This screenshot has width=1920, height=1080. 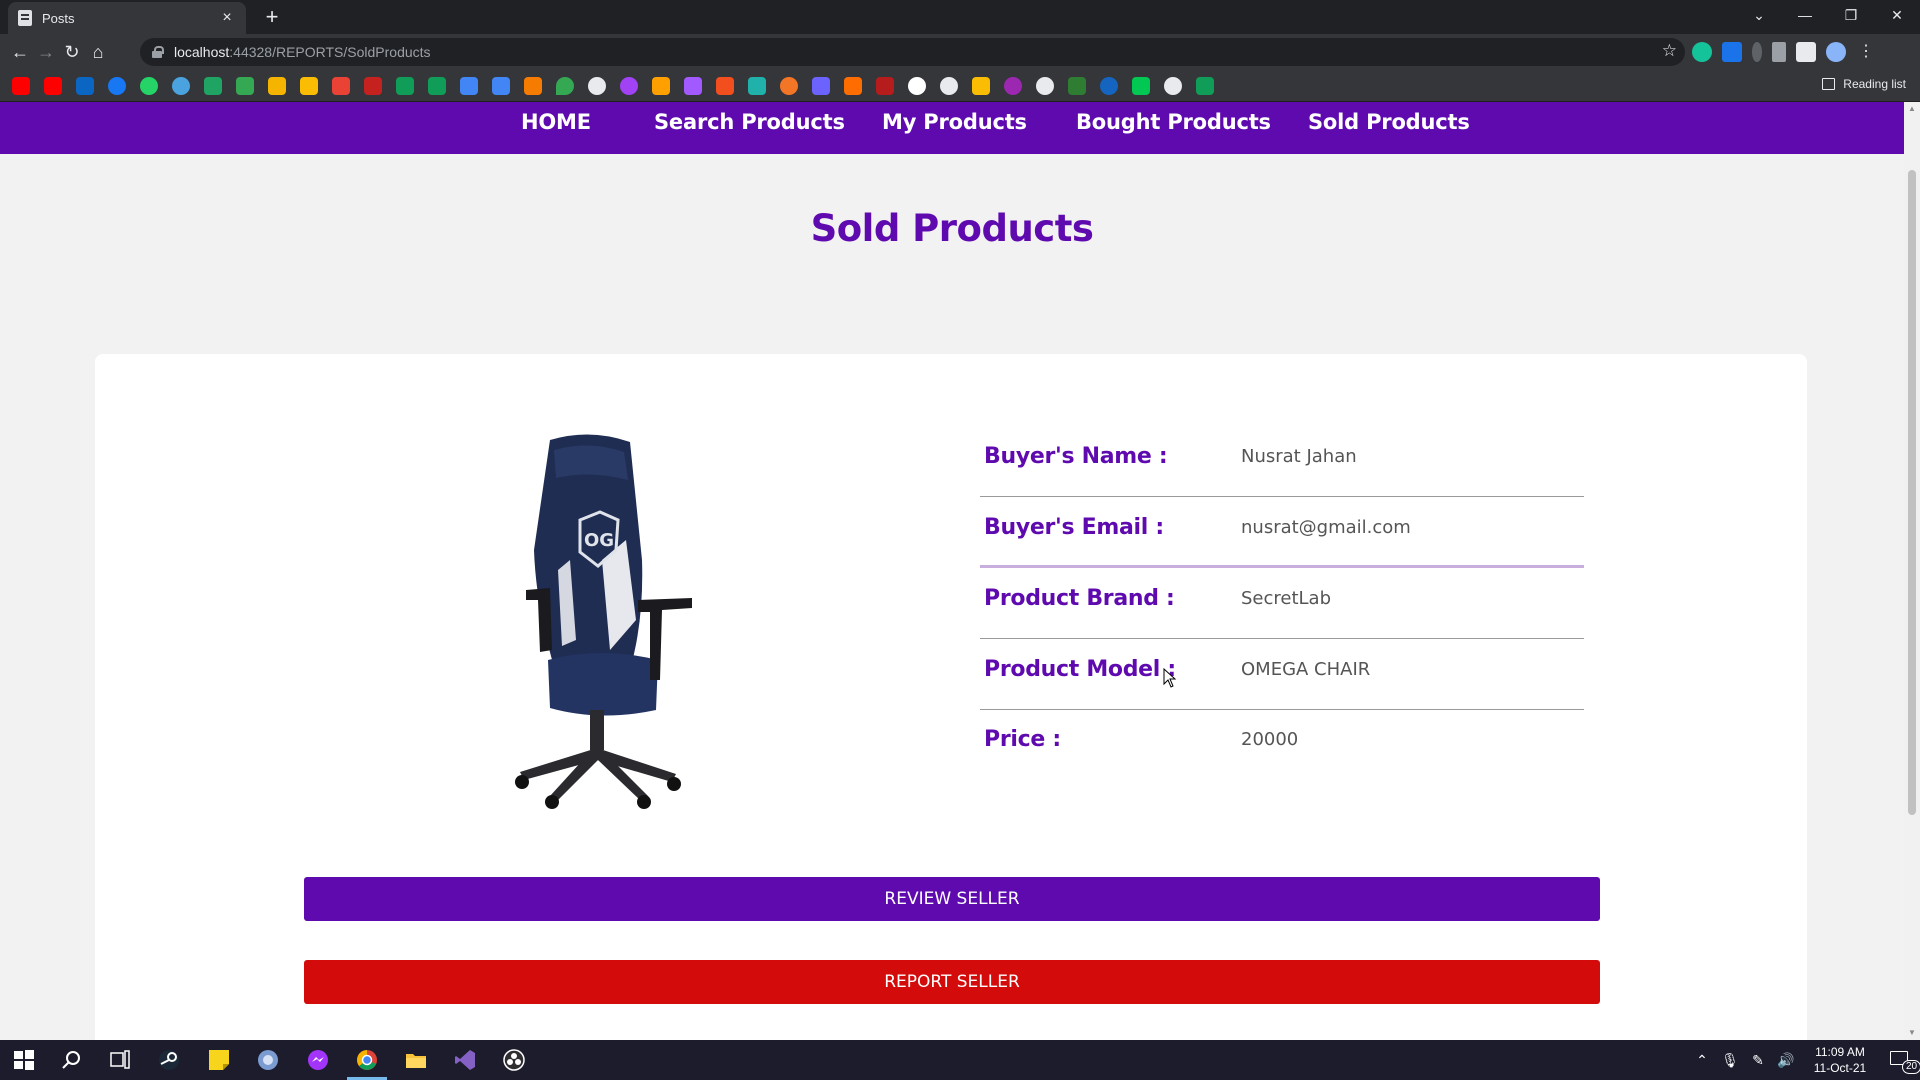 I want to click on scroll-up-icon: ▲, so click(x=1912, y=109).